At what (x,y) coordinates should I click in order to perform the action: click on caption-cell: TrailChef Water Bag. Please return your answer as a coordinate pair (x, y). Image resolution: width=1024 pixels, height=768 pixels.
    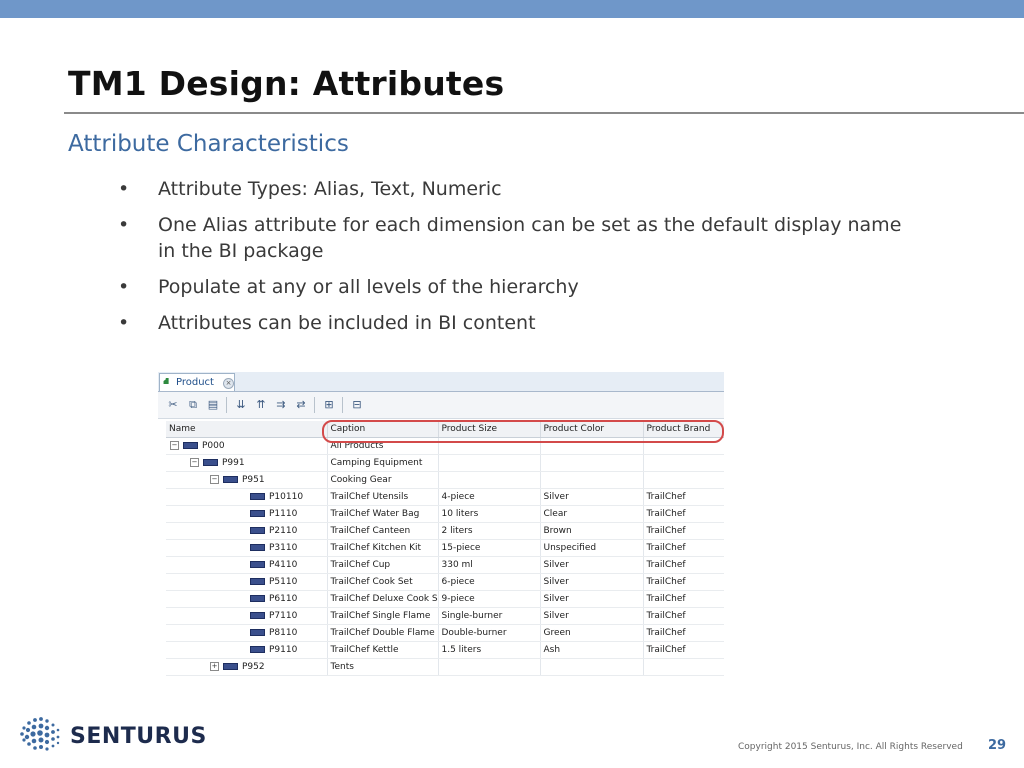
    Looking at the image, I should click on (383, 514).